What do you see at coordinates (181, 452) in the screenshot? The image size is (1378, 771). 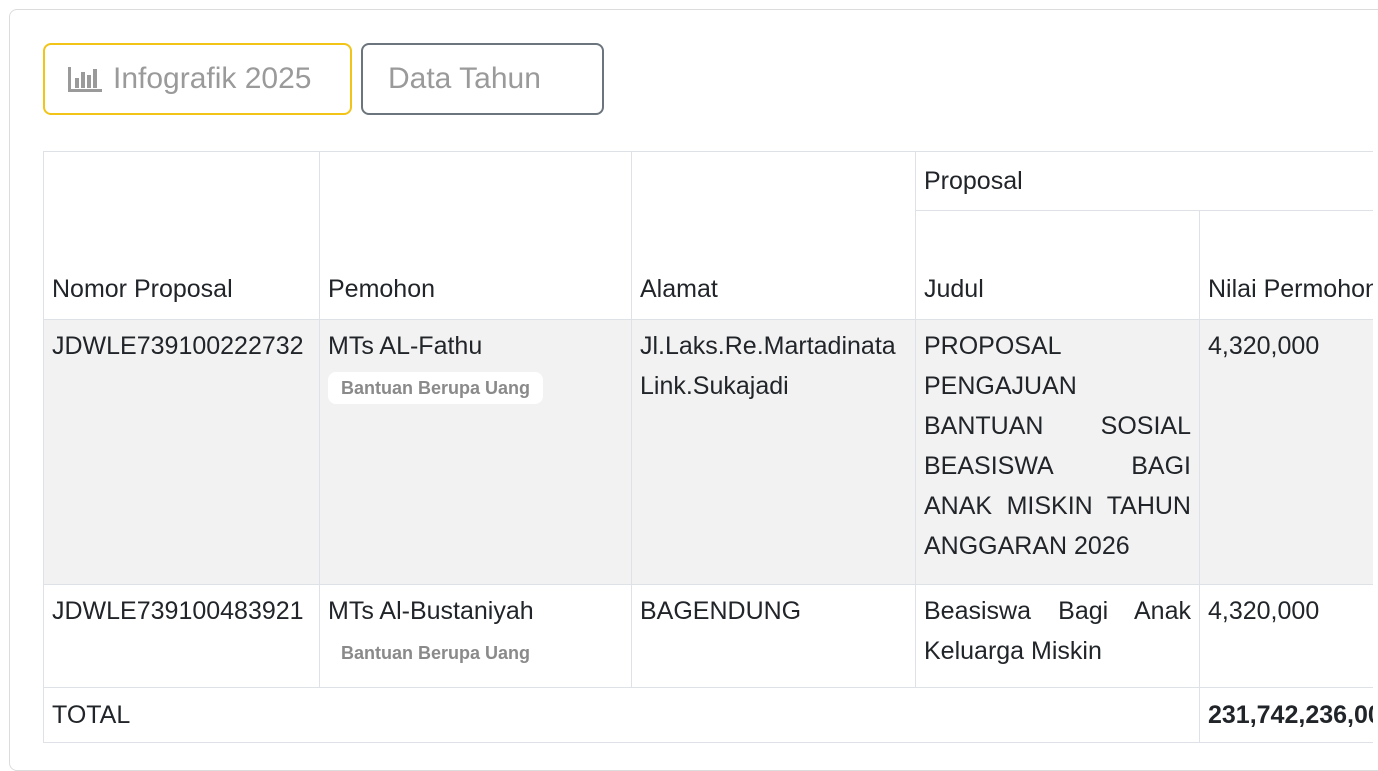 I see `cell-nomor-proposal: JDWLE739100222732` at bounding box center [181, 452].